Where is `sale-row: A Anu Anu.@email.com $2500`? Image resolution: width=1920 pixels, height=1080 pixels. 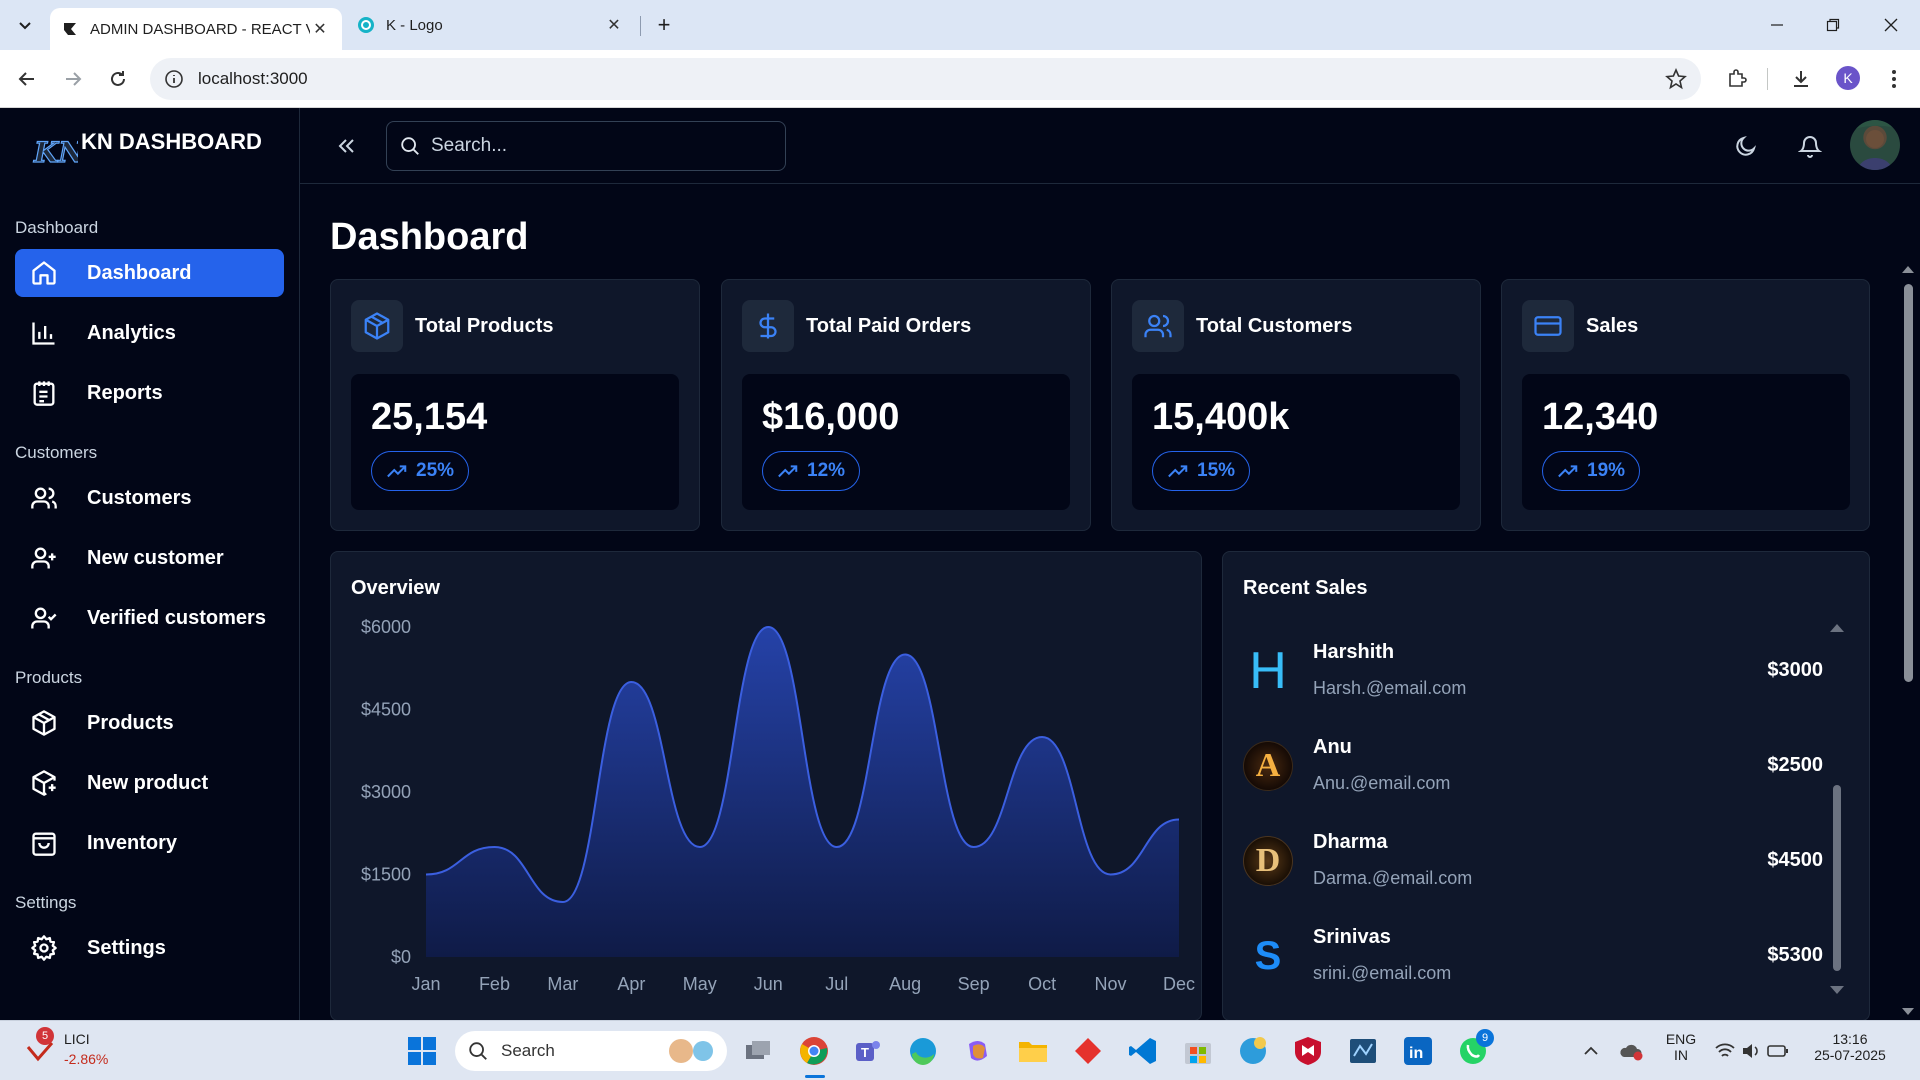 sale-row: A Anu Anu.@email.com $2500 is located at coordinates (1533, 776).